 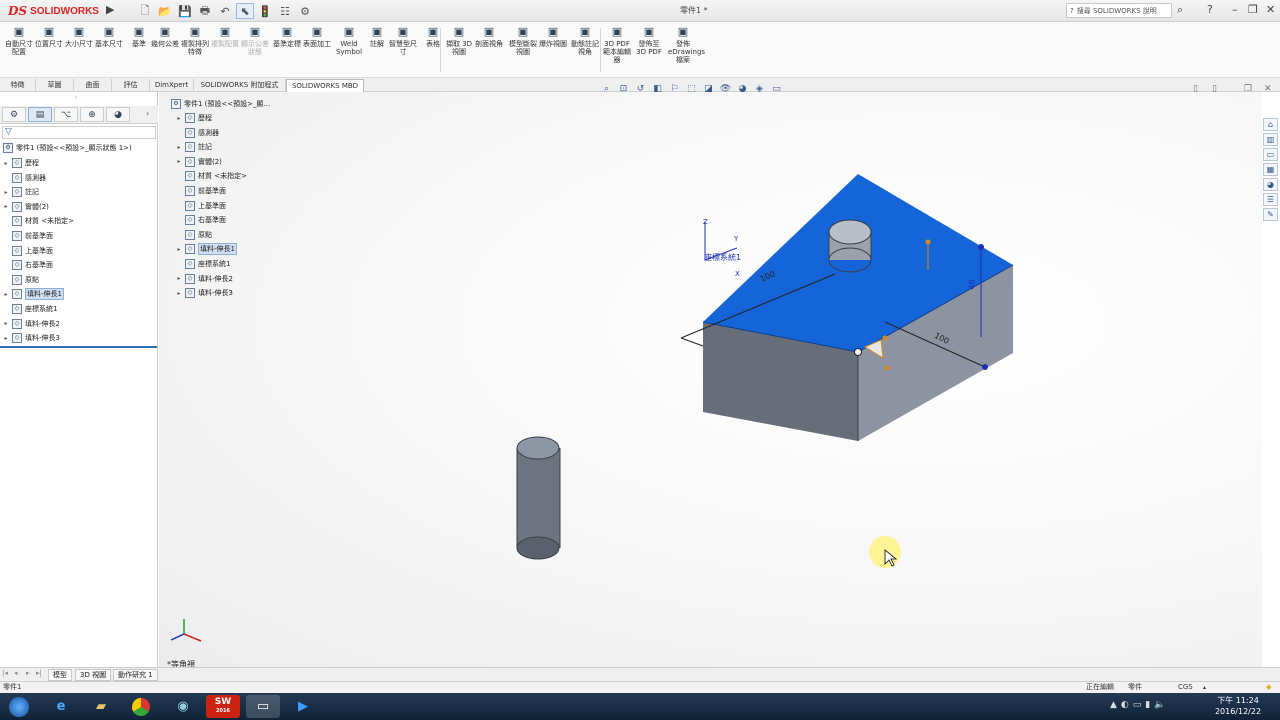 I want to click on video-player-icon: ▶, so click(x=303, y=706).